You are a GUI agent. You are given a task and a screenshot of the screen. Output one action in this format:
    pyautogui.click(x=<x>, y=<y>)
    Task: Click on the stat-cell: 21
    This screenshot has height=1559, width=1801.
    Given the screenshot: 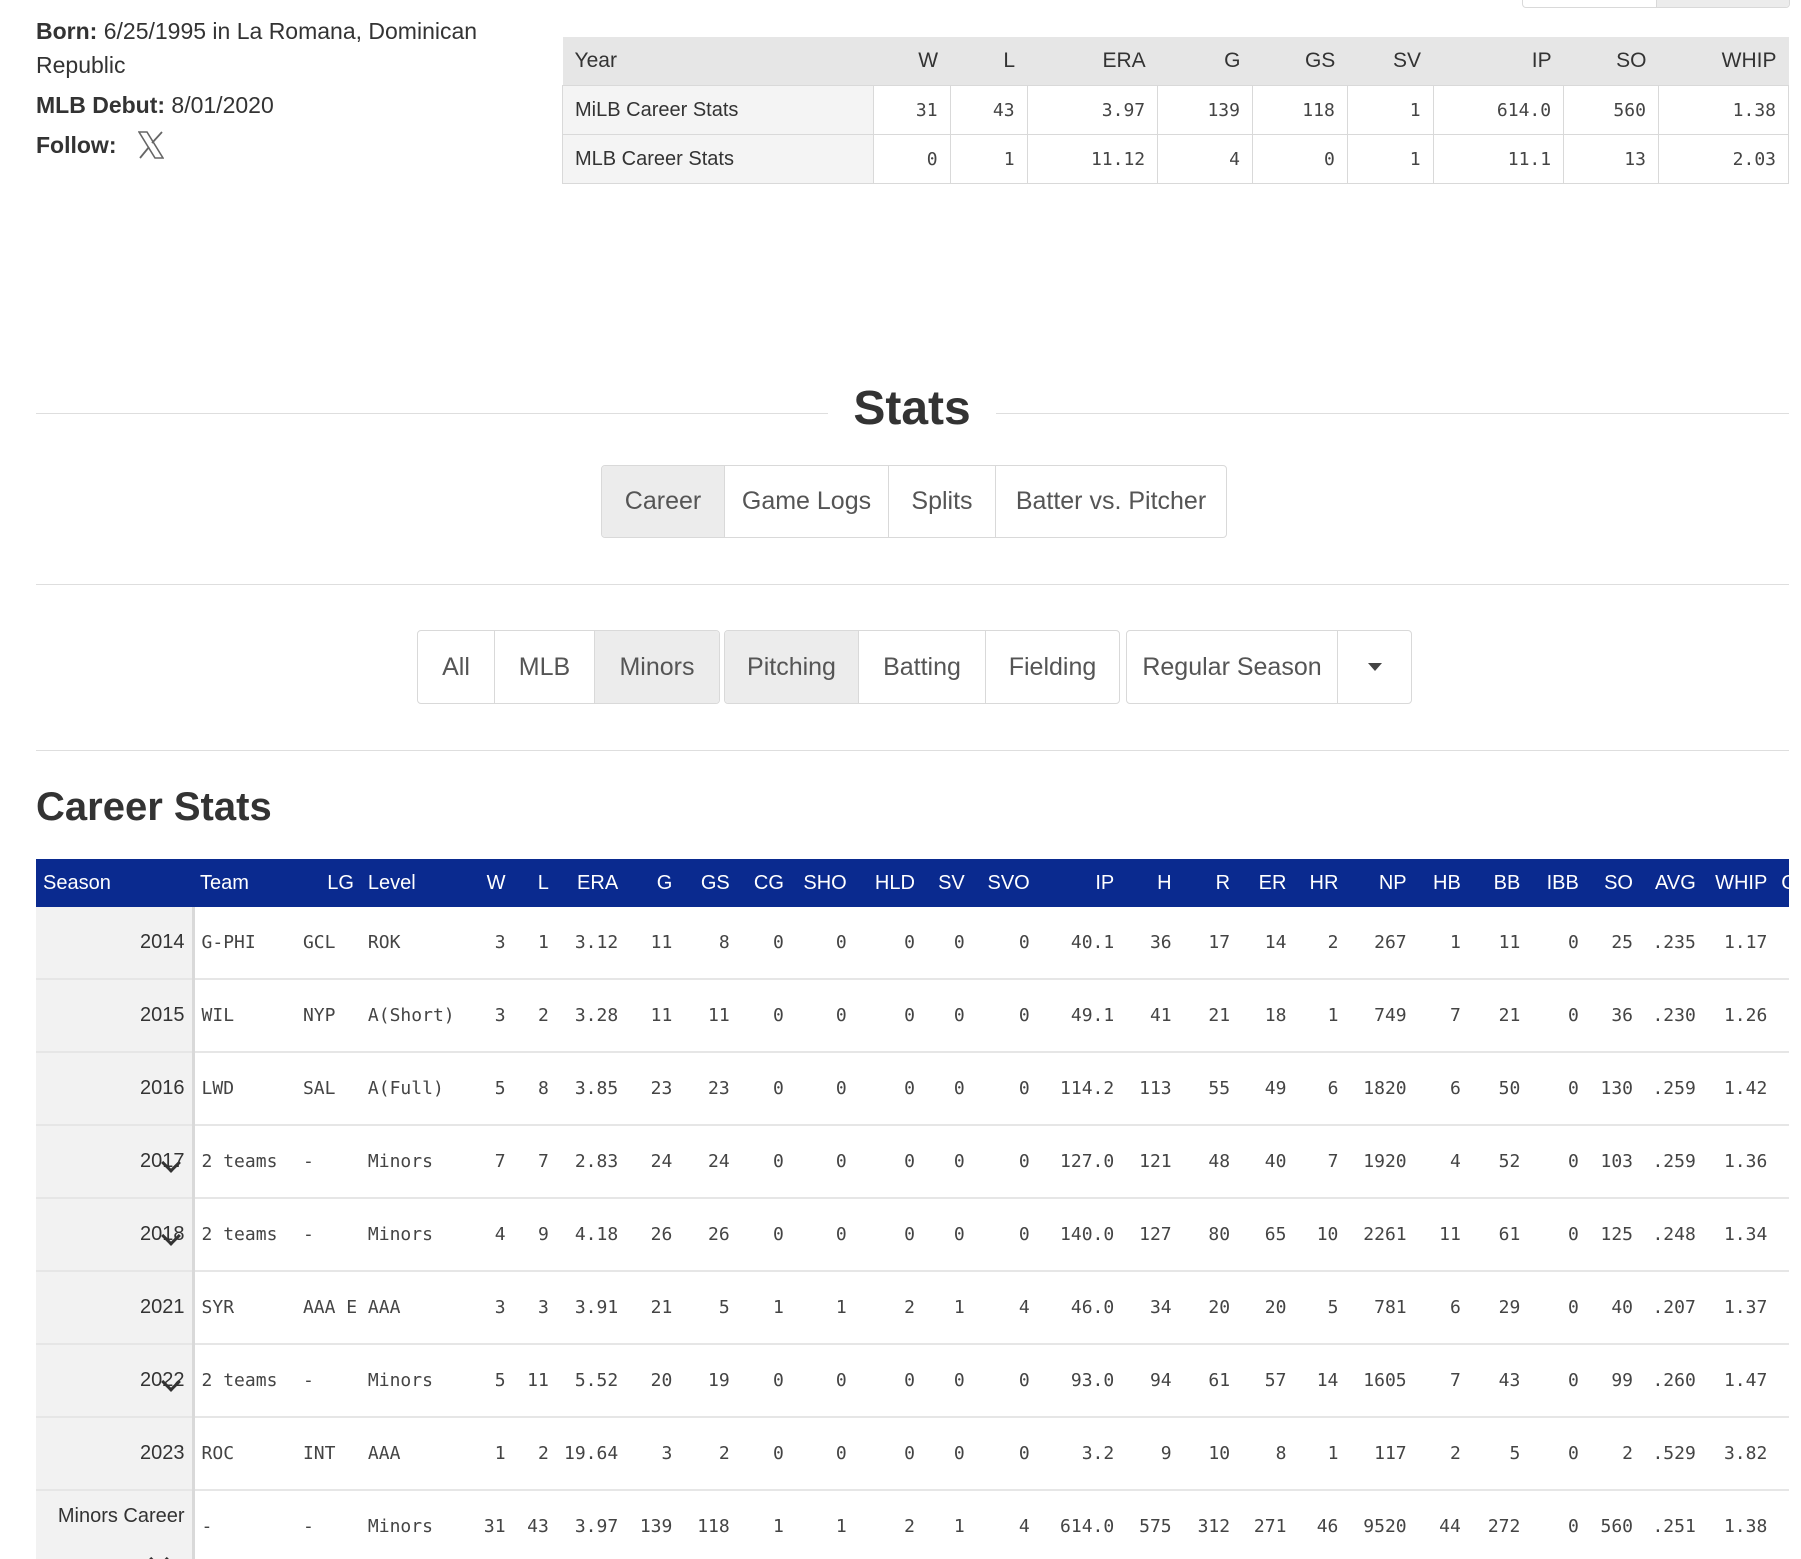 What is the action you would take?
    pyautogui.click(x=1208, y=1016)
    